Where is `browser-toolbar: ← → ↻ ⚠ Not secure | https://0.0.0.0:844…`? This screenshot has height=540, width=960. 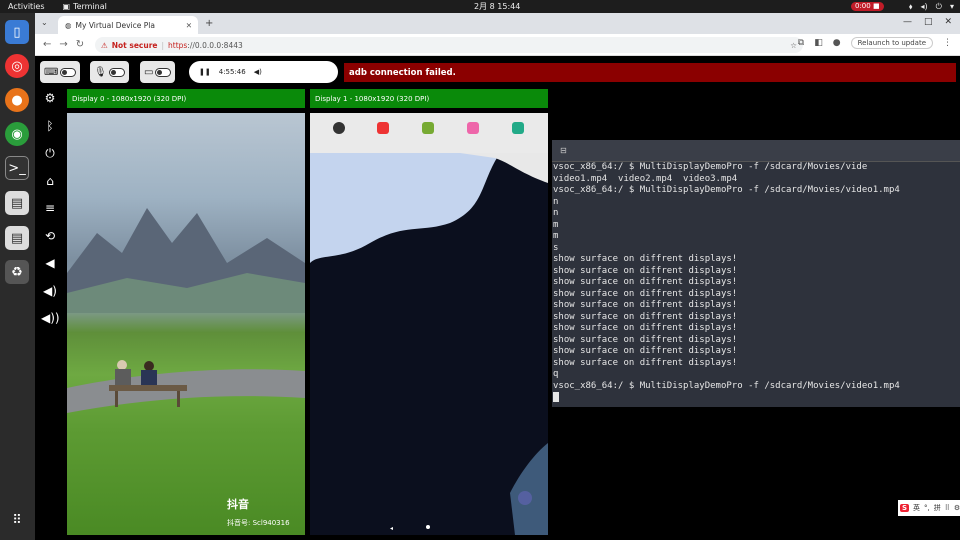
browser-toolbar: ← → ↻ ⚠ Not secure | https://0.0.0.0:844… is located at coordinates (497, 45).